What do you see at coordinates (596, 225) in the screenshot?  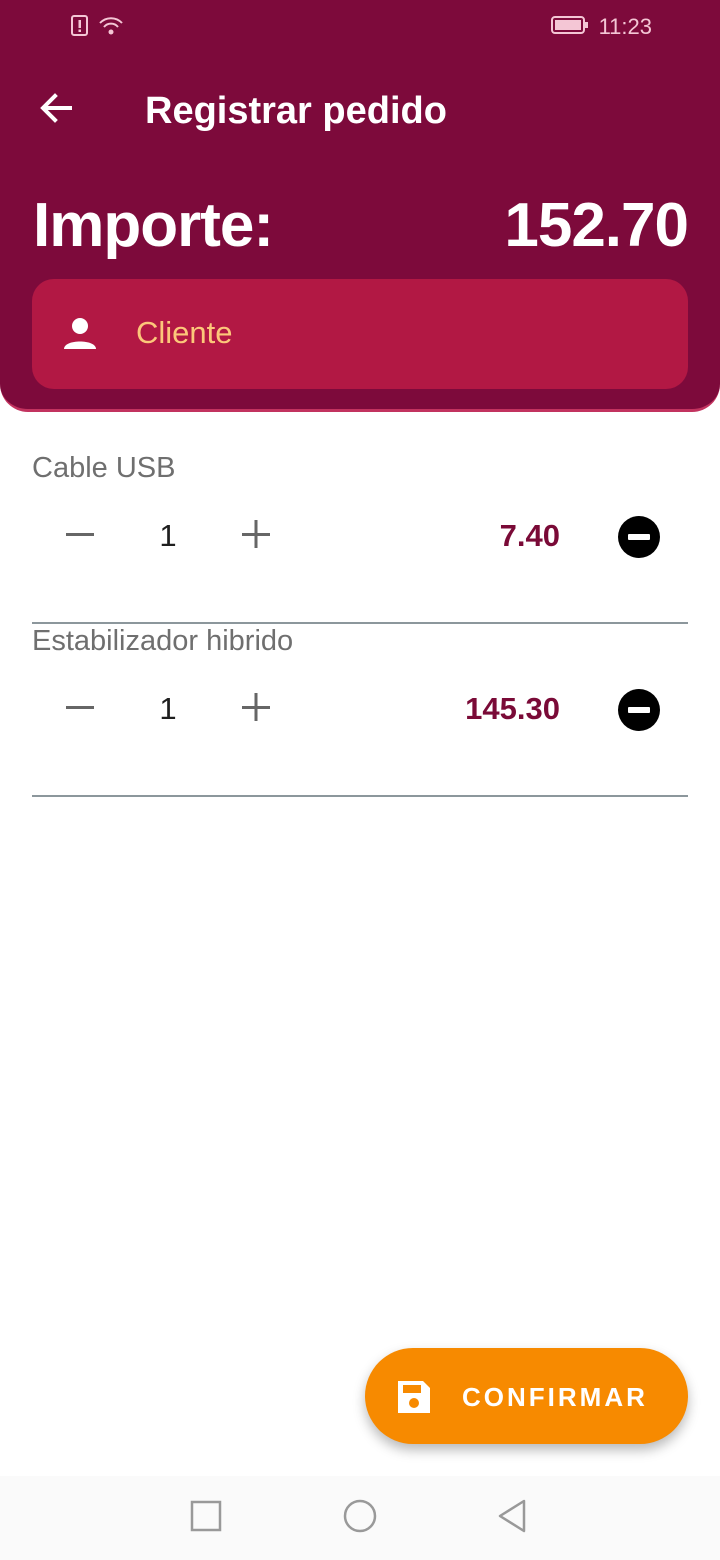 I see `importe-value: 152.70` at bounding box center [596, 225].